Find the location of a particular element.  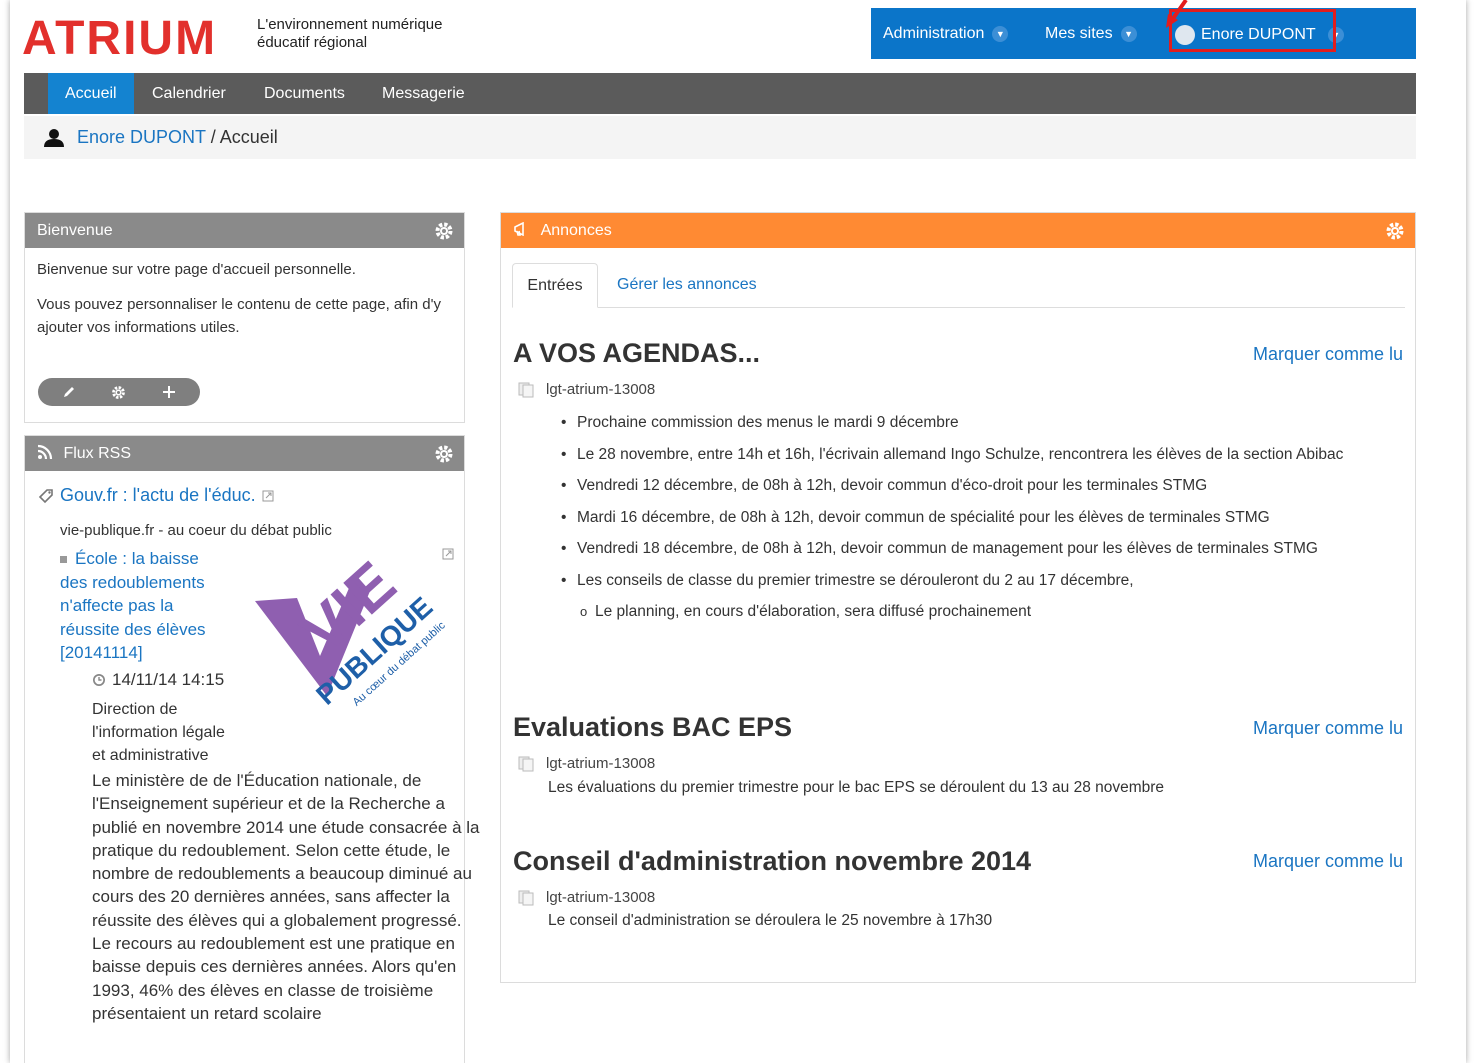

administration-menu: Administration ▼ is located at coordinates (946, 34).